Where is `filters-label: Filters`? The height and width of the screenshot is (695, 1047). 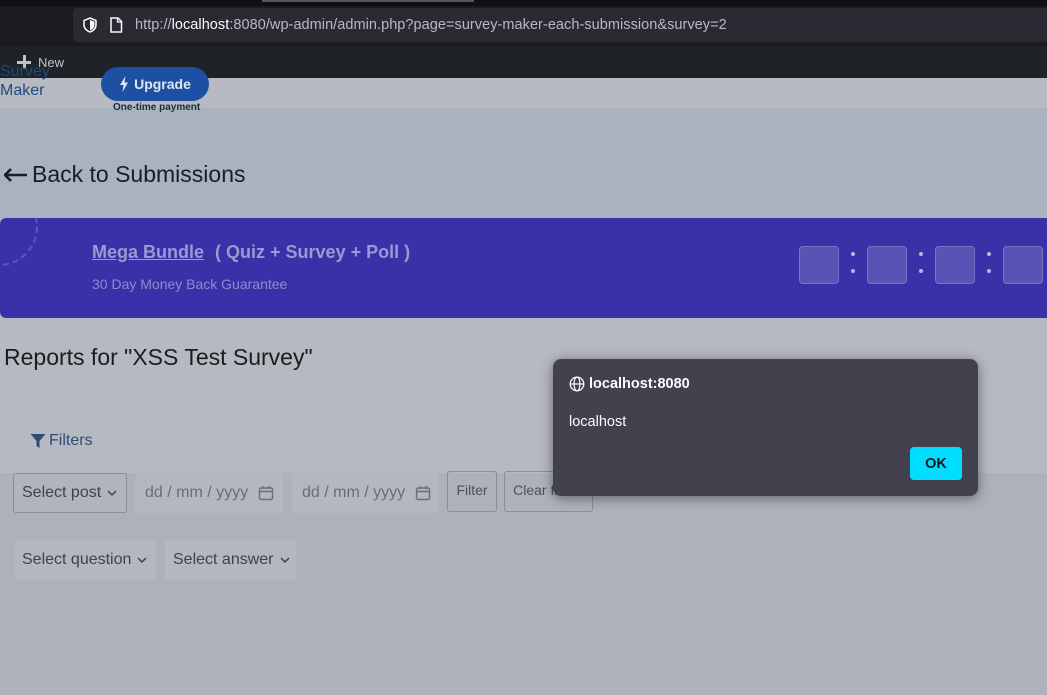 filters-label: Filters is located at coordinates (71, 440).